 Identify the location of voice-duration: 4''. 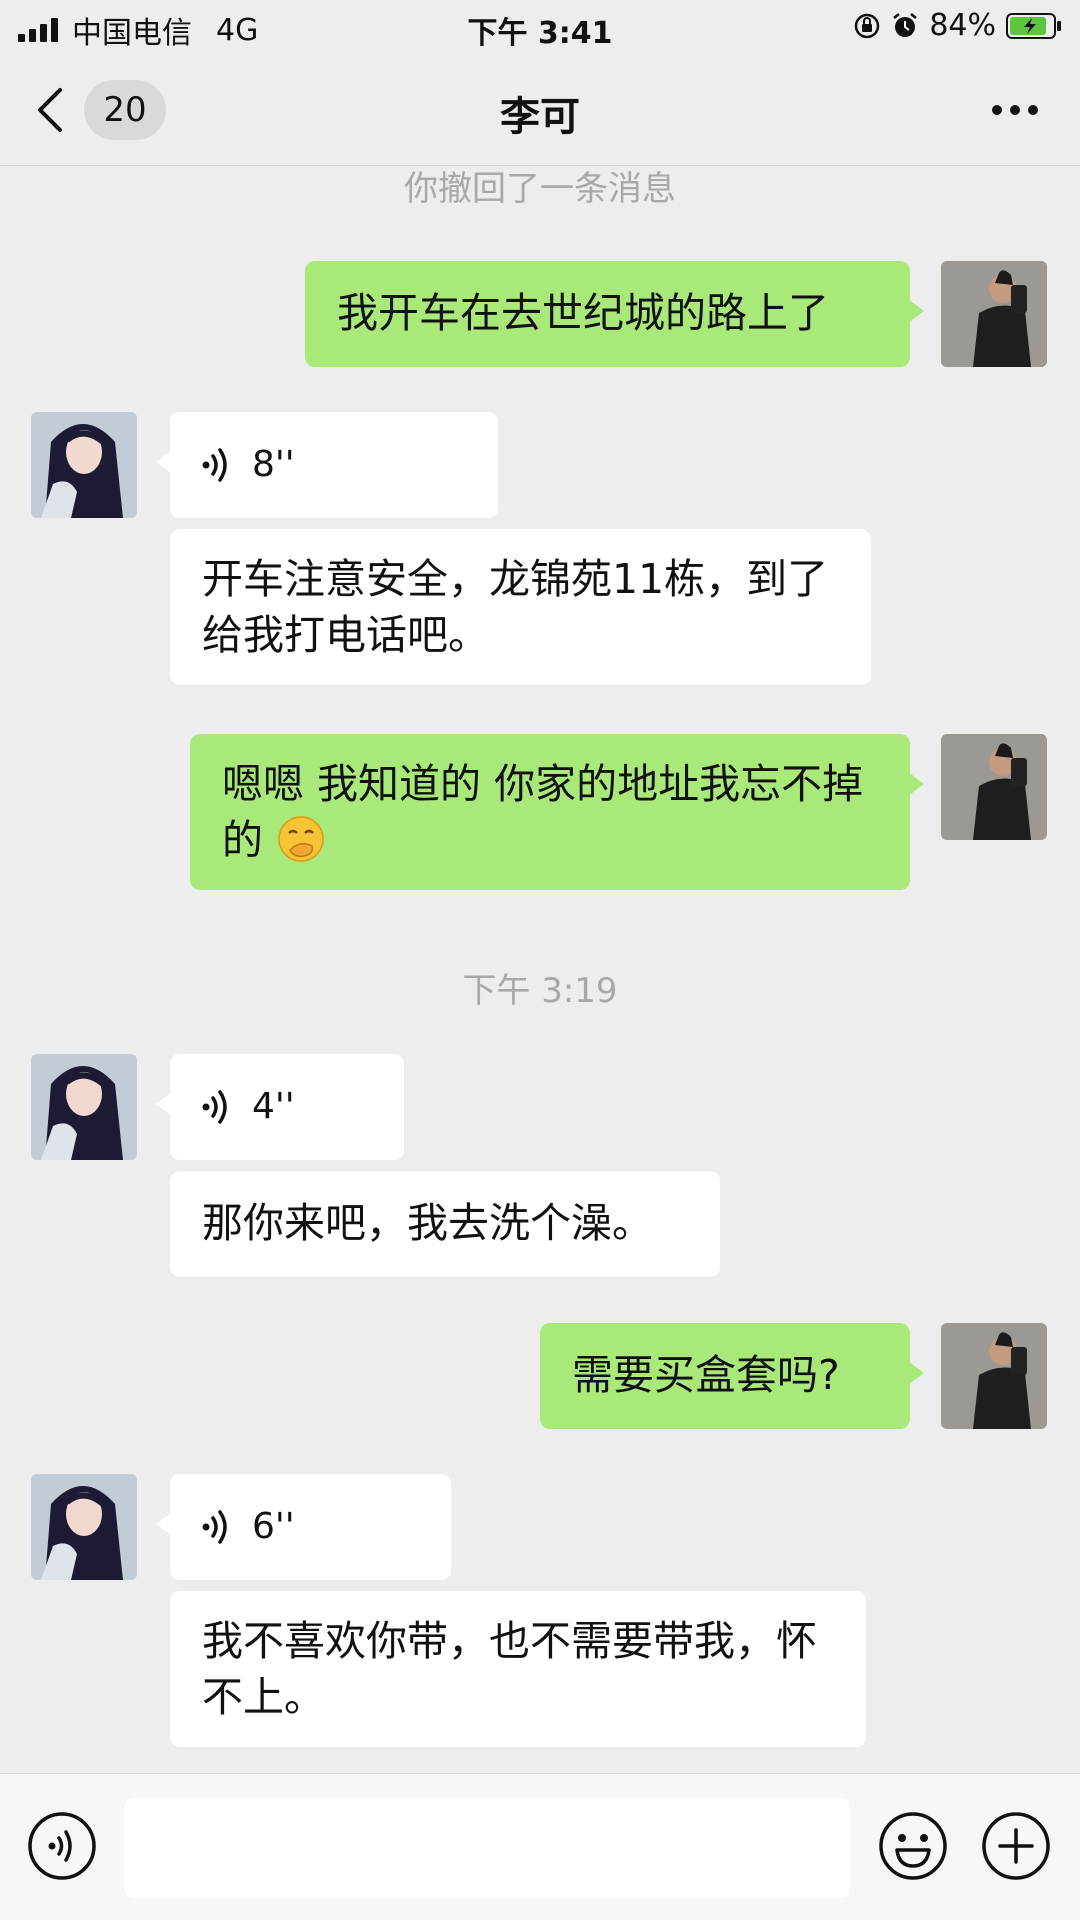
(273, 1106).